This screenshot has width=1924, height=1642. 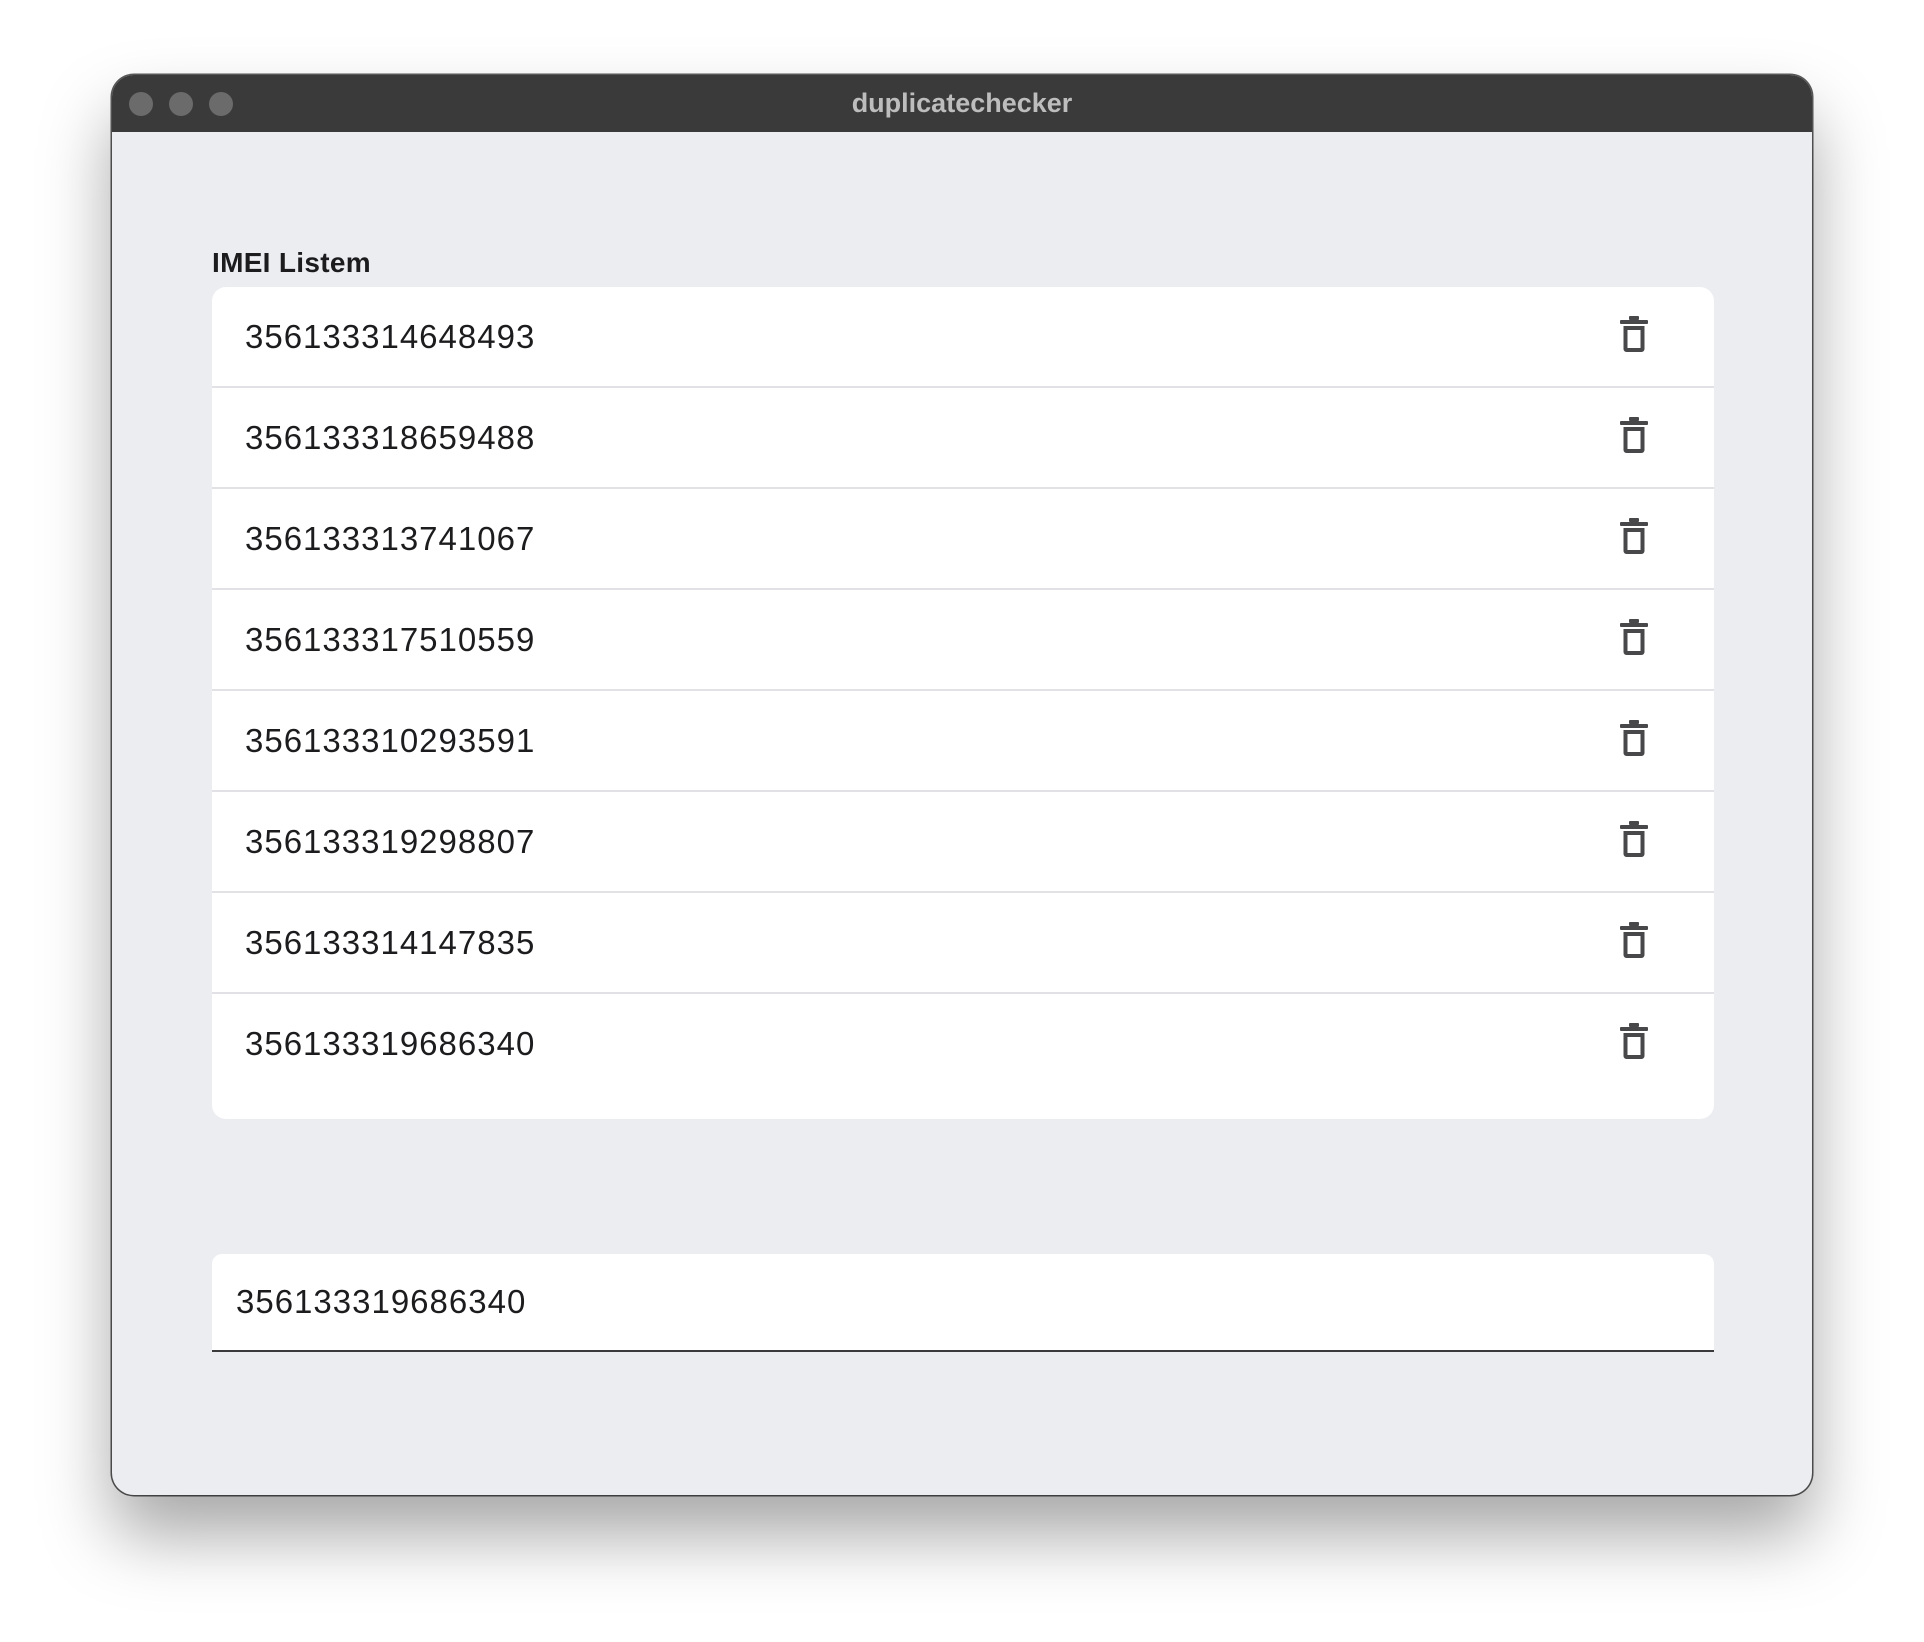 I want to click on imei-value: 356133314147835, so click(x=390, y=942).